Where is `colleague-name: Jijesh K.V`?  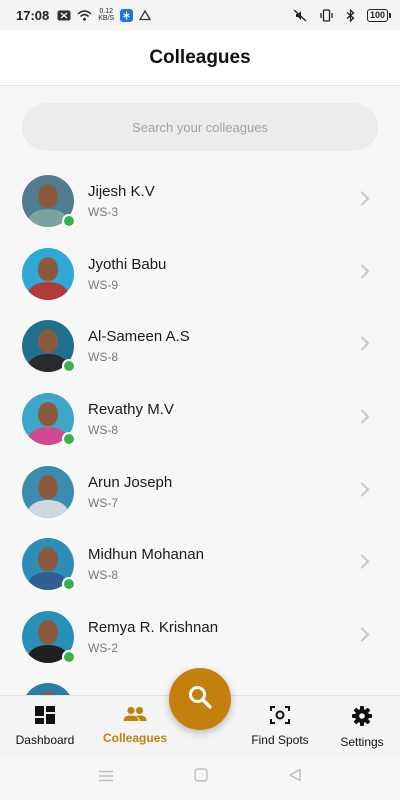
colleague-name: Jijesh K.V is located at coordinates (121, 192).